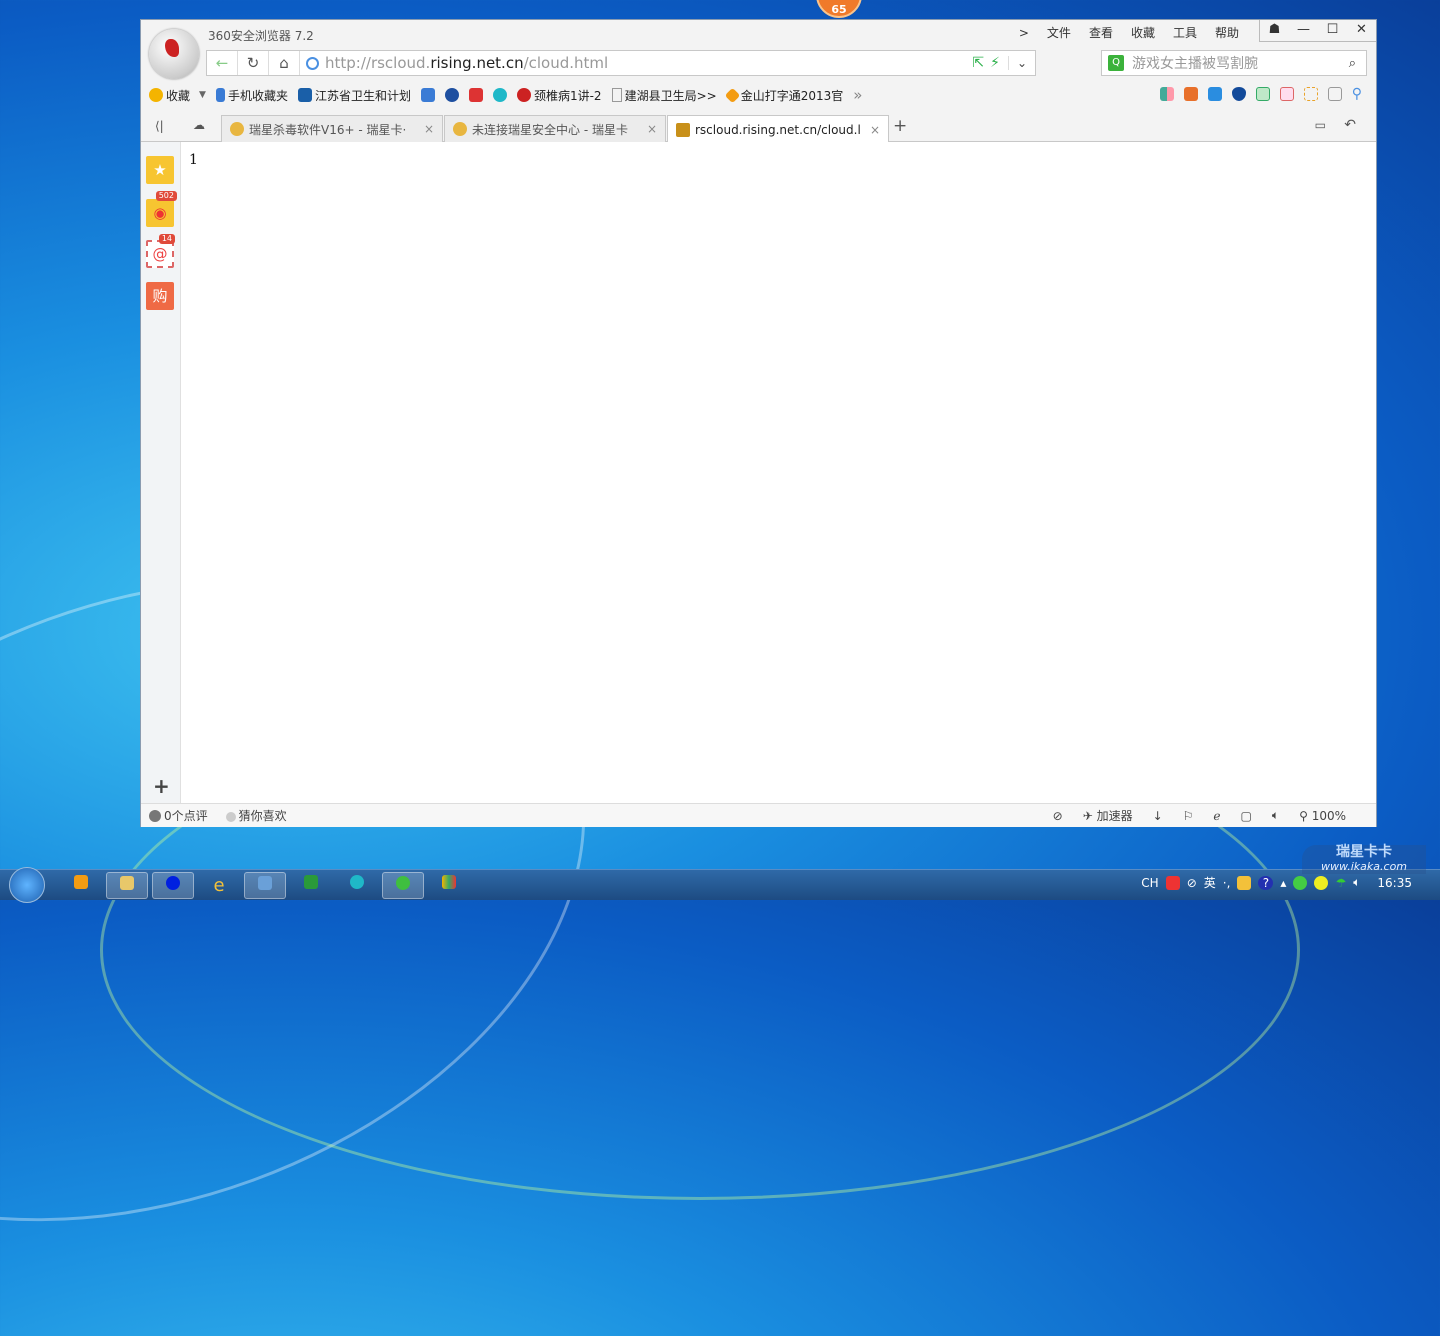 The width and height of the screenshot is (1440, 1336). I want to click on zoom-level: ⚲ 100%, so click(1322, 816).